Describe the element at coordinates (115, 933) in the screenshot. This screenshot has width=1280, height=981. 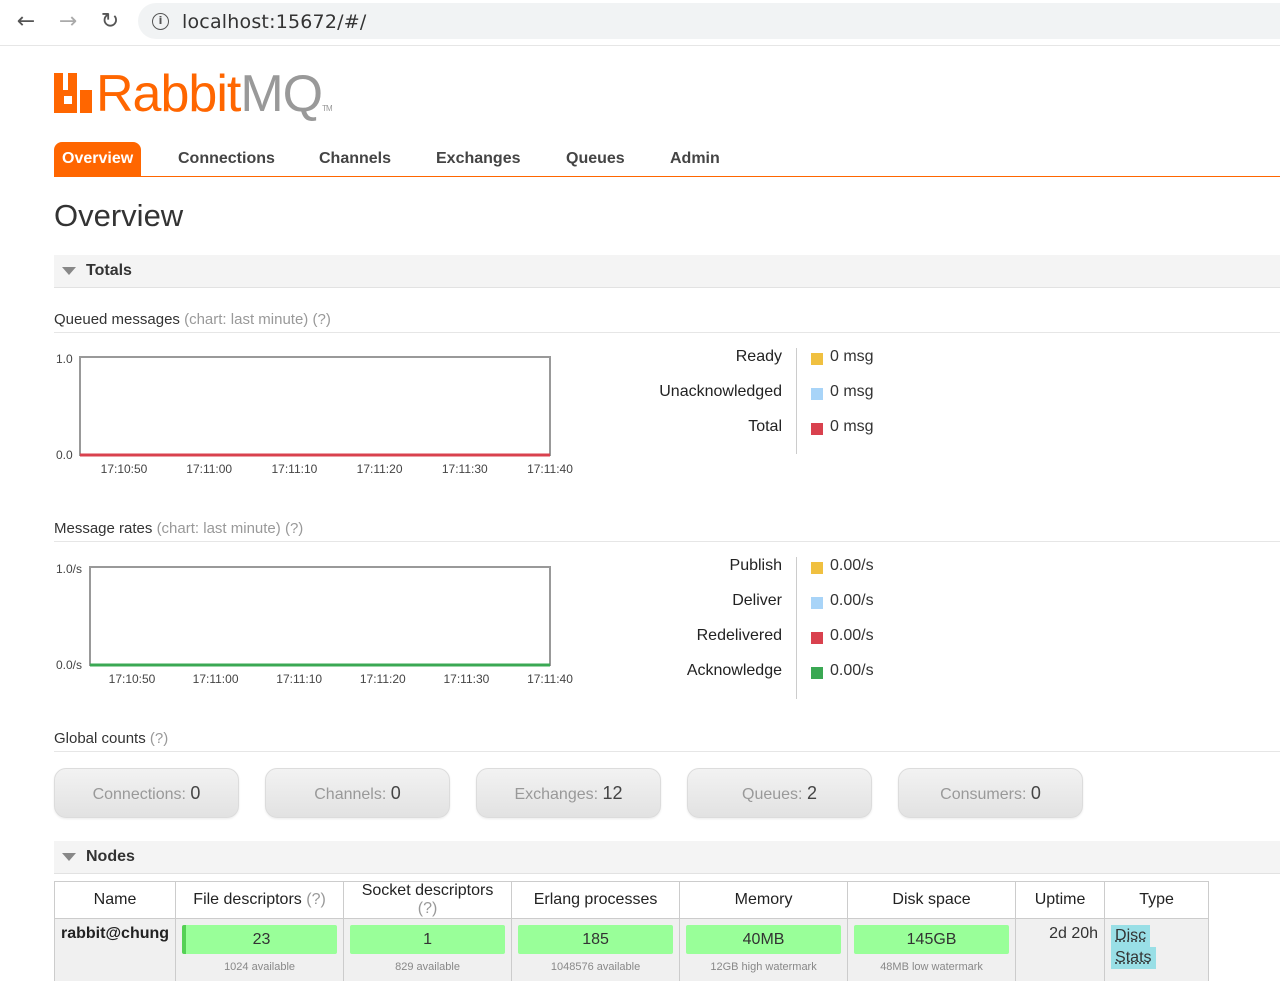
I see `node-name-link: rabbit@chung` at that location.